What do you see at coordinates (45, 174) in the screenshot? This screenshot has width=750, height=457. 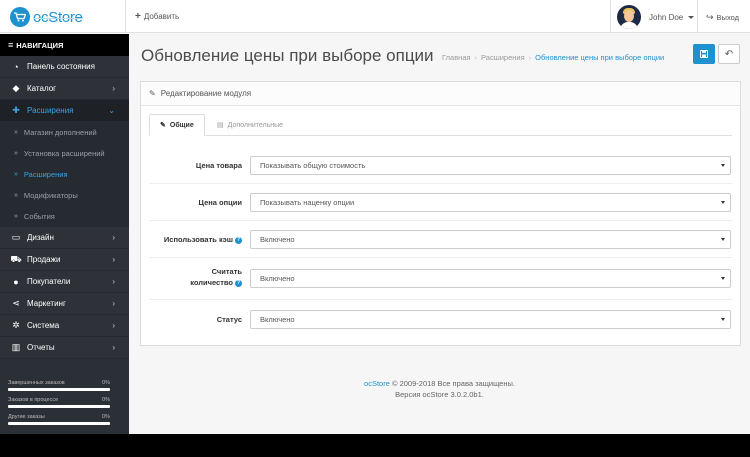 I see `submenu-item-label: Расширения` at bounding box center [45, 174].